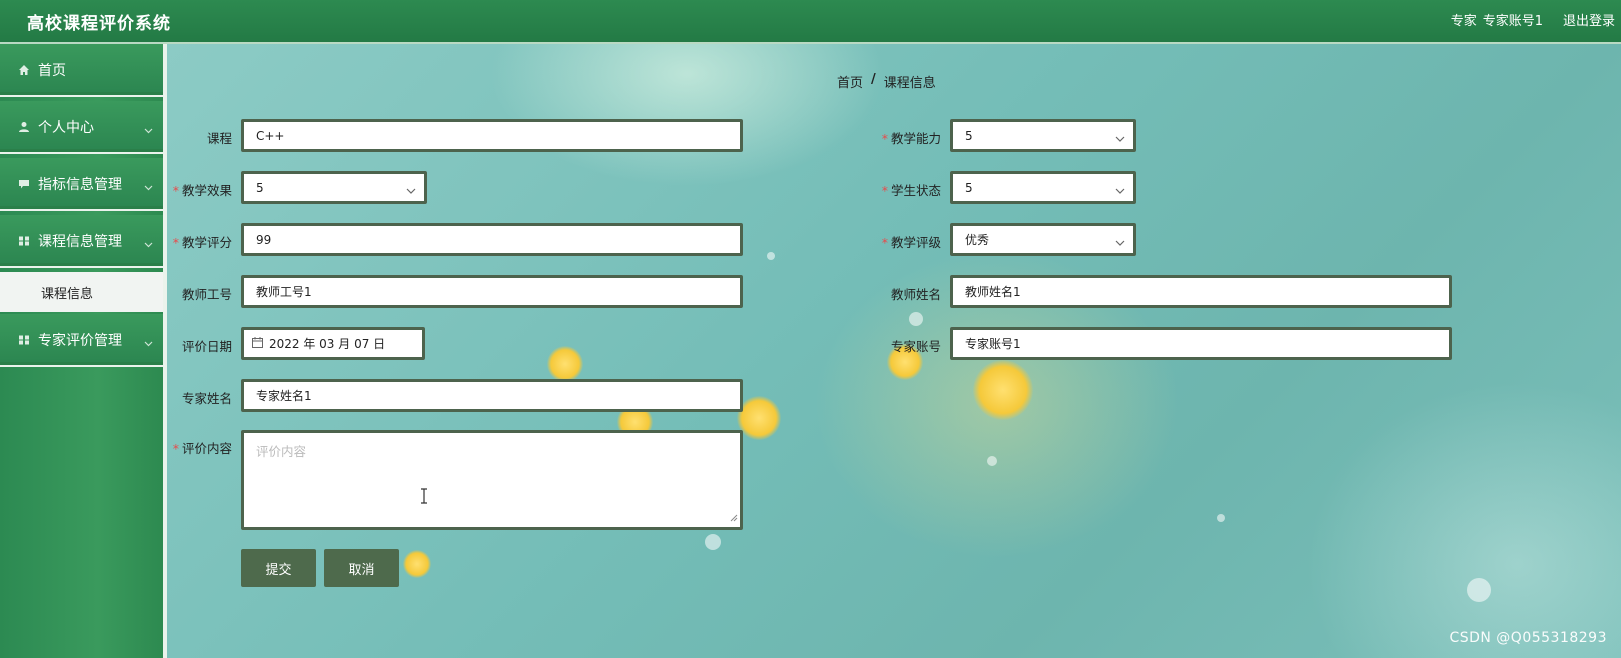 Image resolution: width=1621 pixels, height=658 pixels. I want to click on sidebar-item-personal-center: 个人中心, so click(81, 127).